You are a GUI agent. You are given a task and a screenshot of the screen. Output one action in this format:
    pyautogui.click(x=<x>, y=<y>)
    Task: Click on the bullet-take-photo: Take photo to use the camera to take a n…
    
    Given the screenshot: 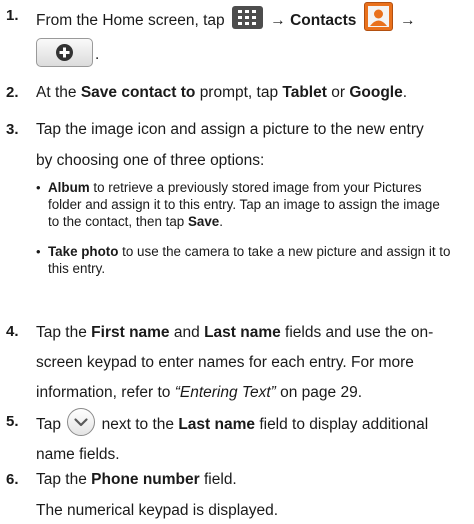 What is the action you would take?
    pyautogui.click(x=252, y=260)
    